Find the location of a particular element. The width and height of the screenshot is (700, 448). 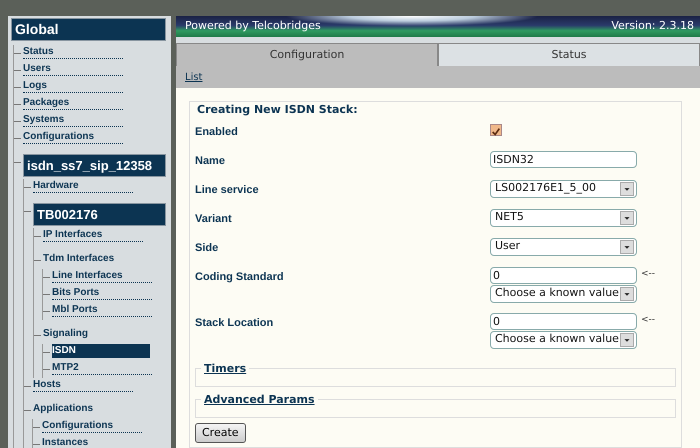

field-label: Stack Location is located at coordinates (234, 323).